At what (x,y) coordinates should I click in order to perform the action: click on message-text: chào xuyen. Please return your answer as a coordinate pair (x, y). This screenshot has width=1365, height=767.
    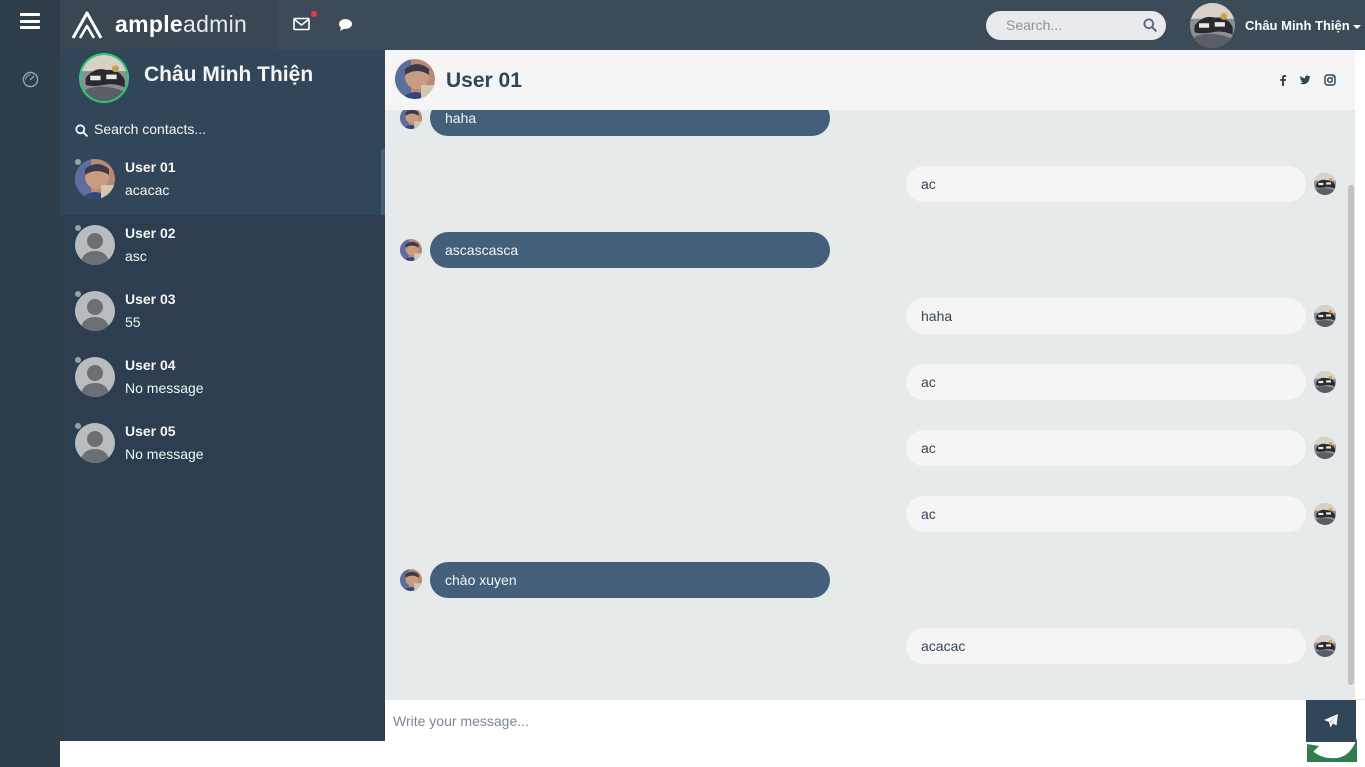
    Looking at the image, I should click on (630, 580).